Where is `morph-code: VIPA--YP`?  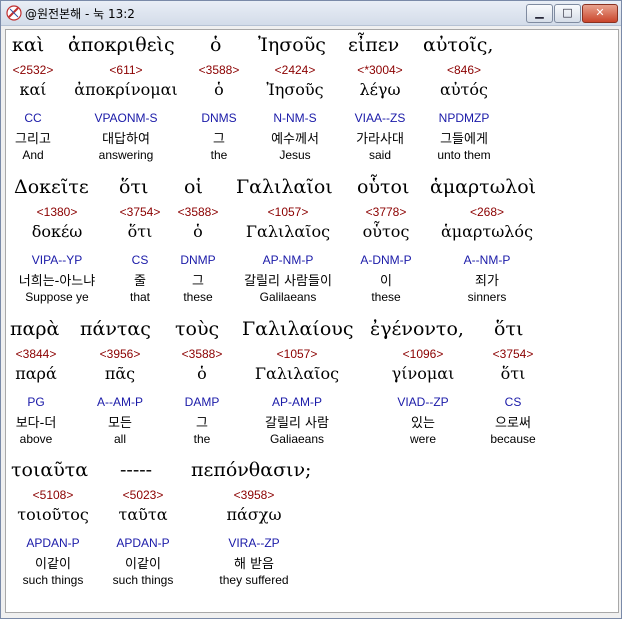 morph-code: VIPA--YP is located at coordinates (57, 260).